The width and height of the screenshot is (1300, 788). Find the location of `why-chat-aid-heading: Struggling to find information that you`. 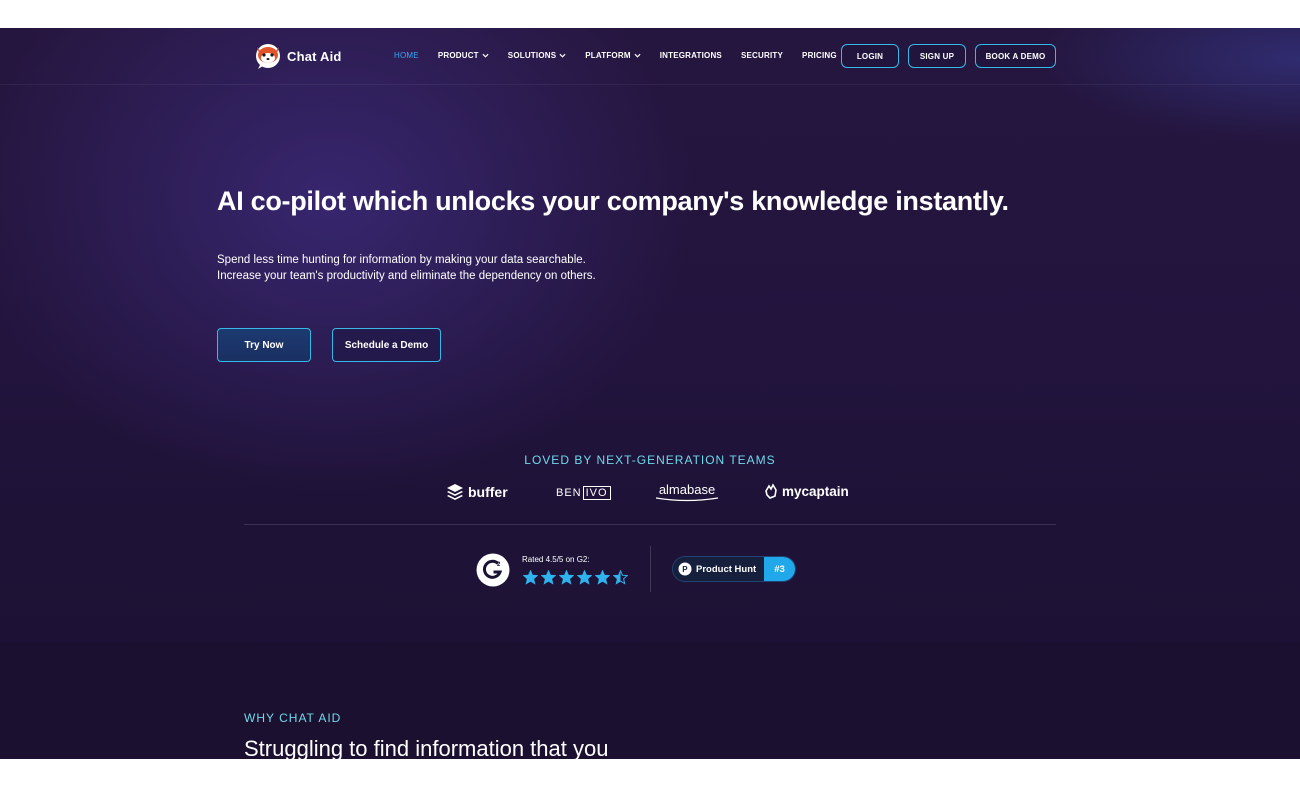

why-chat-aid-heading: Struggling to find information that you is located at coordinates (426, 747).